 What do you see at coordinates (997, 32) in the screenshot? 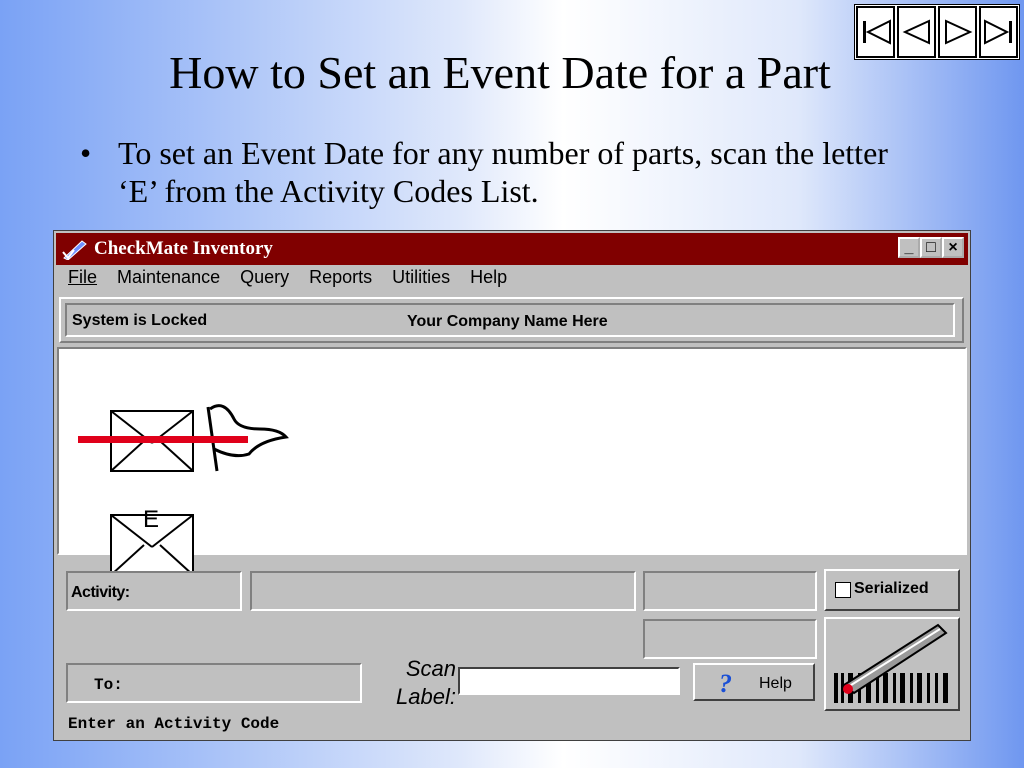
I see `last-slide-icon` at bounding box center [997, 32].